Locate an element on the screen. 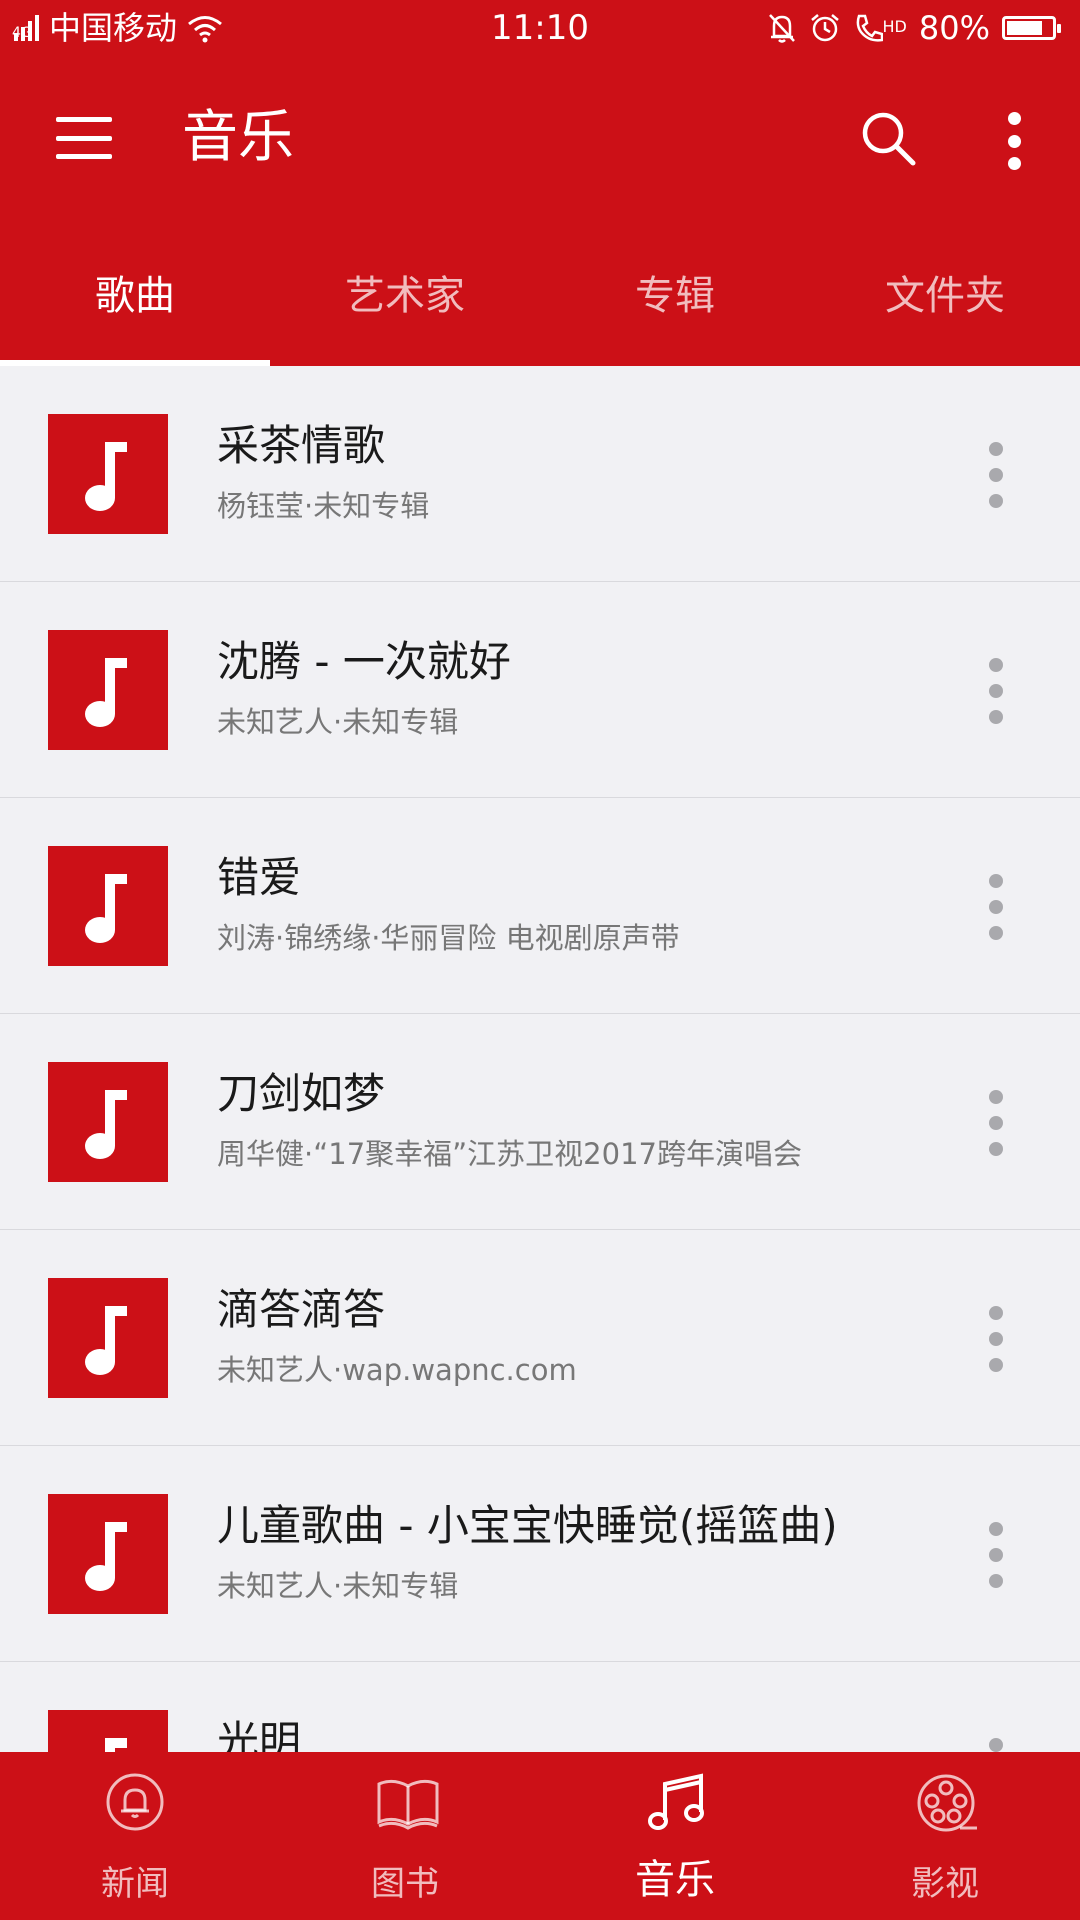  song-title: 滴答滴答 is located at coordinates (301, 1309).